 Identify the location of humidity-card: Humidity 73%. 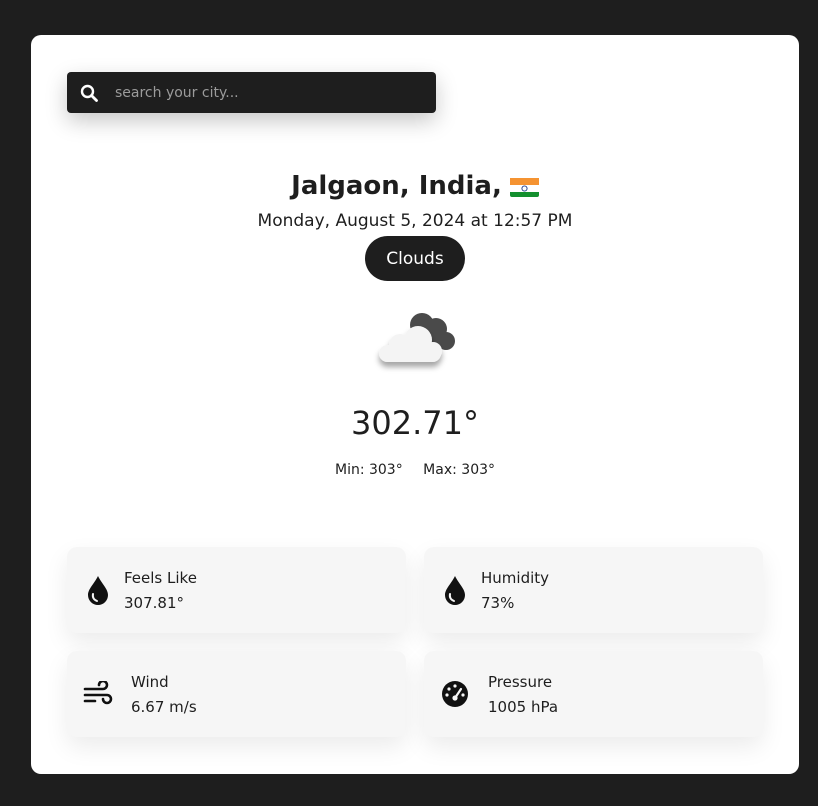
(593, 590).